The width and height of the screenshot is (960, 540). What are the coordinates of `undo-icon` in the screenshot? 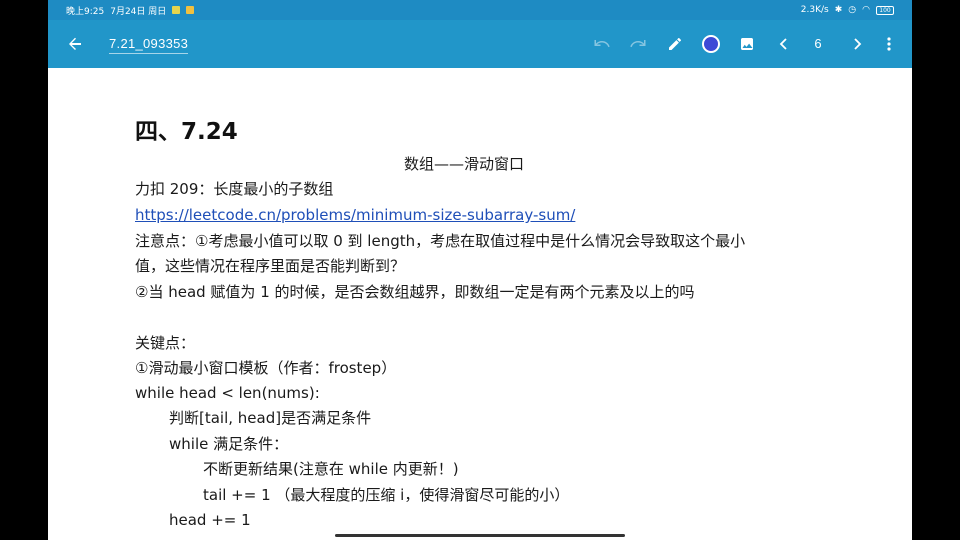 It's located at (602, 44).